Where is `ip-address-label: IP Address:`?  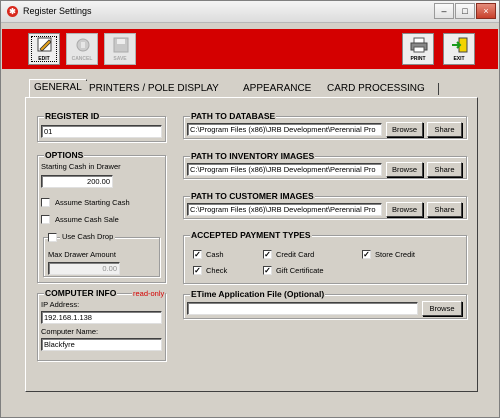 ip-address-label: IP Address: is located at coordinates (60, 304).